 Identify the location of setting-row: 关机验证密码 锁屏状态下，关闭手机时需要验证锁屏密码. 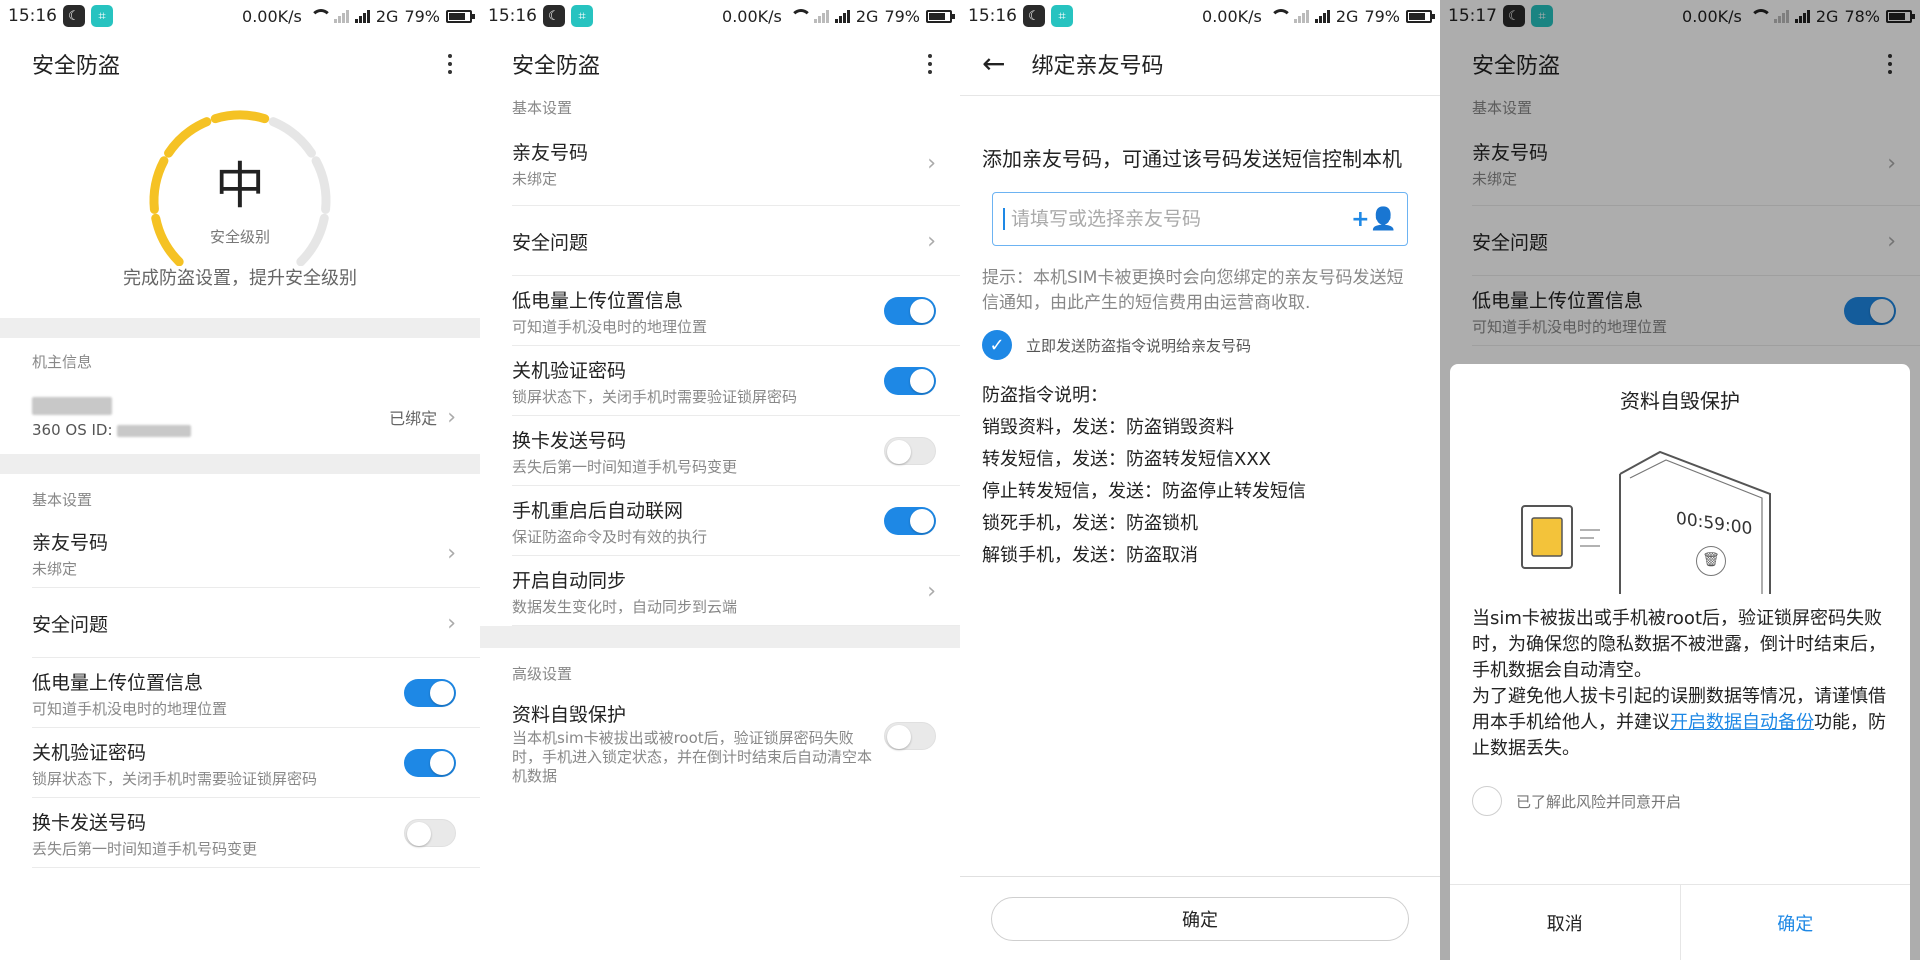
(240, 763).